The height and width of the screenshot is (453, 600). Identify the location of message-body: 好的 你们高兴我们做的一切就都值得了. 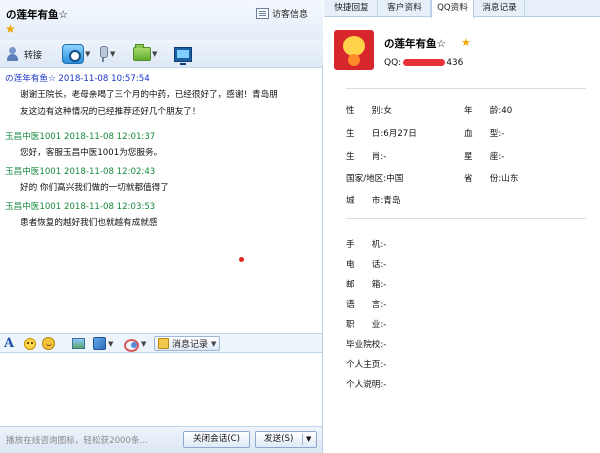
(162, 187).